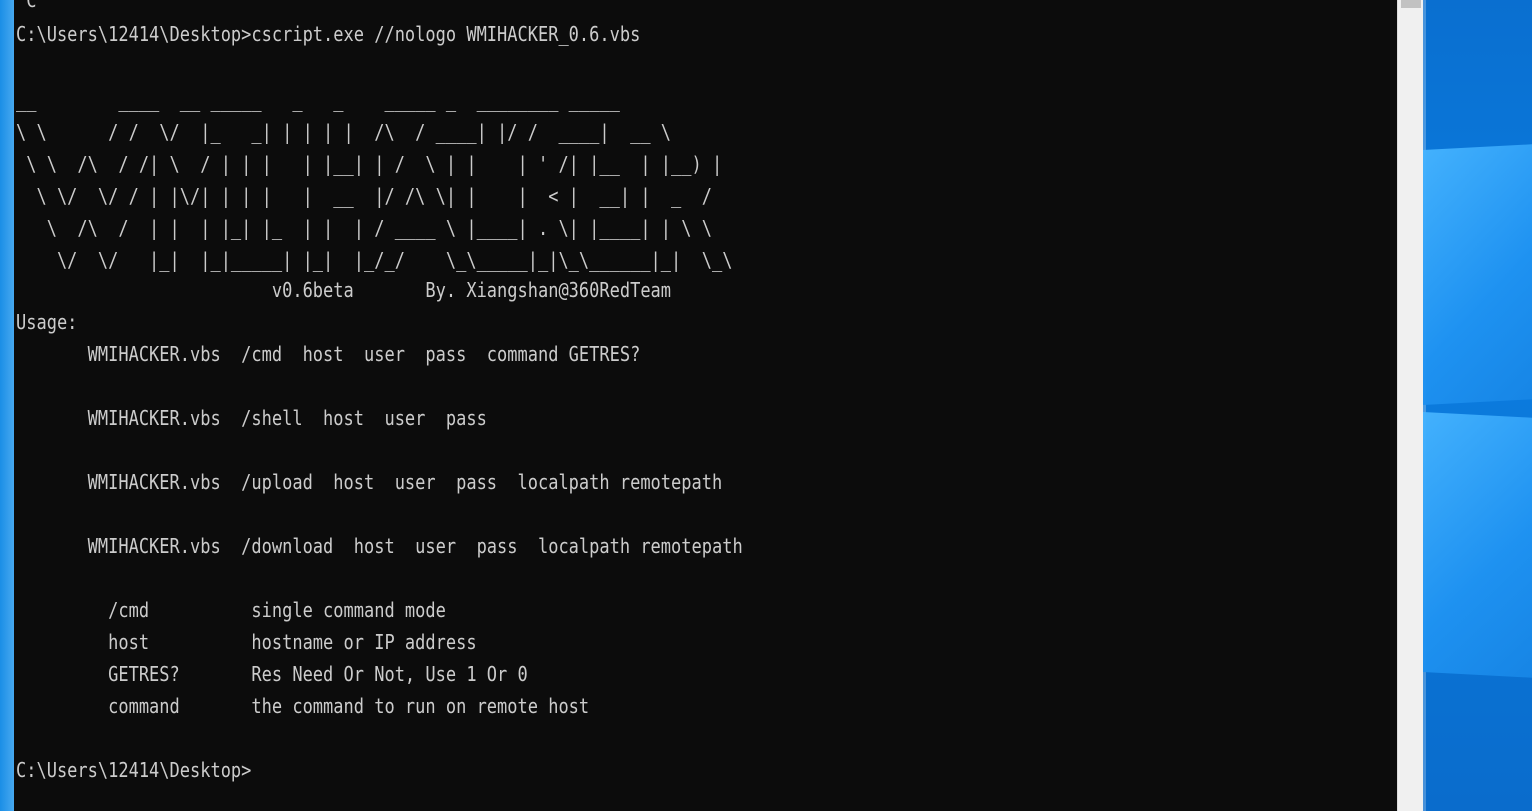  What do you see at coordinates (1424, 405) in the screenshot?
I see `wallpaper-light-edge` at bounding box center [1424, 405].